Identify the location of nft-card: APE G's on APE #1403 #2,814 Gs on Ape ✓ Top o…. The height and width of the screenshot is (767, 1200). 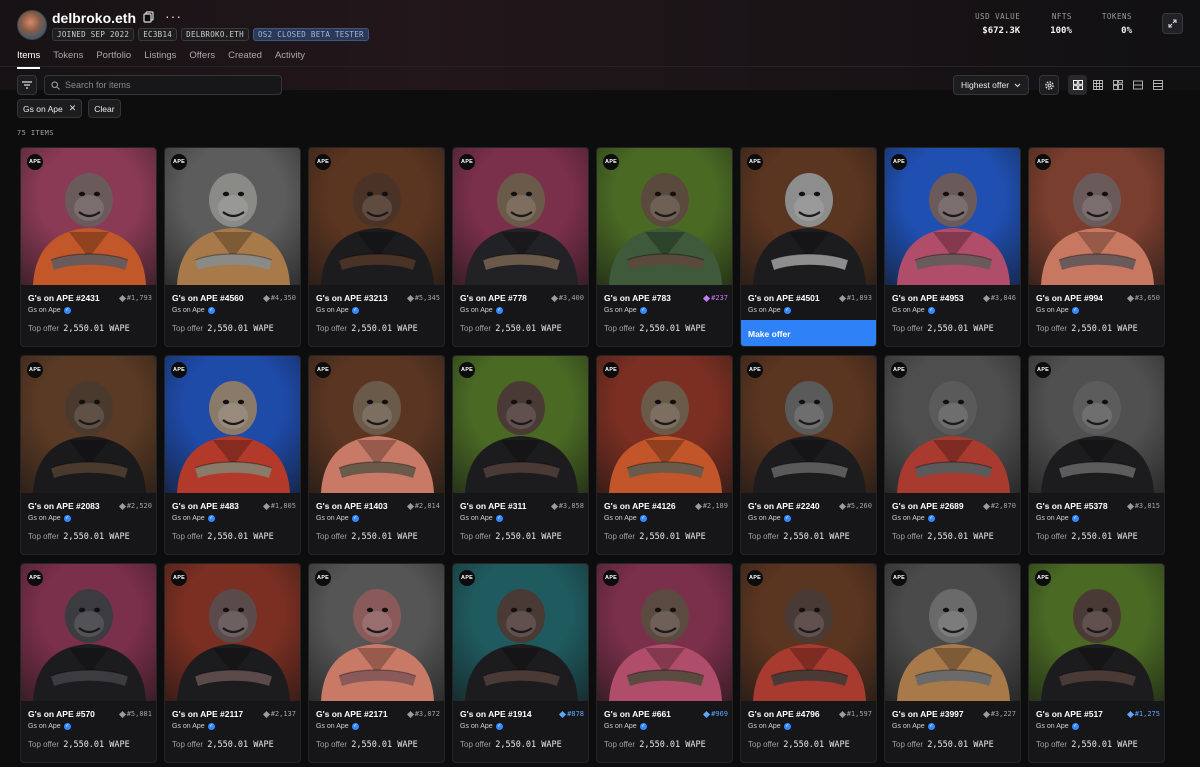
(376, 455).